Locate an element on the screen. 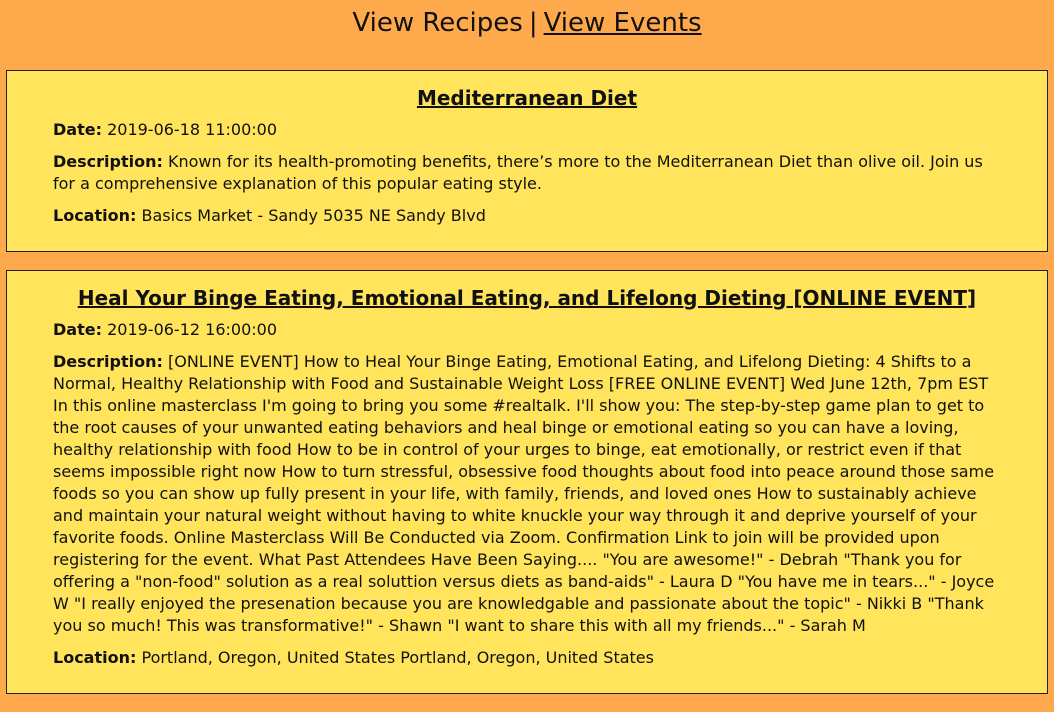 Image resolution: width=1054 pixels, height=712 pixels. date-value: 2019-06-12 16:00:00 is located at coordinates (192, 329).